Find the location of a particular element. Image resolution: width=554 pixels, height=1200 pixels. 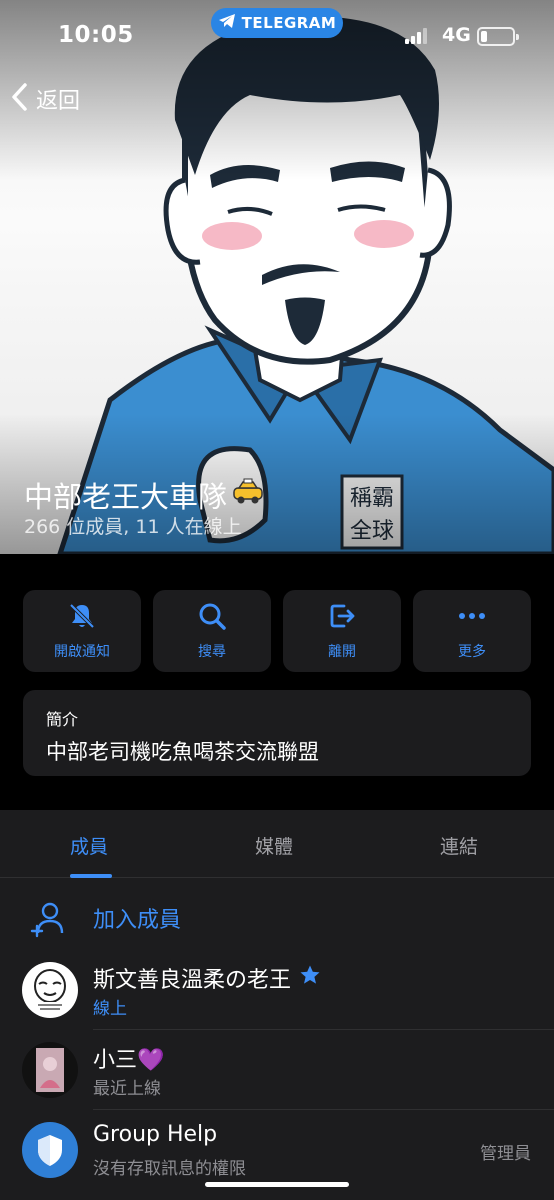

home-indicator is located at coordinates (277, 1184).